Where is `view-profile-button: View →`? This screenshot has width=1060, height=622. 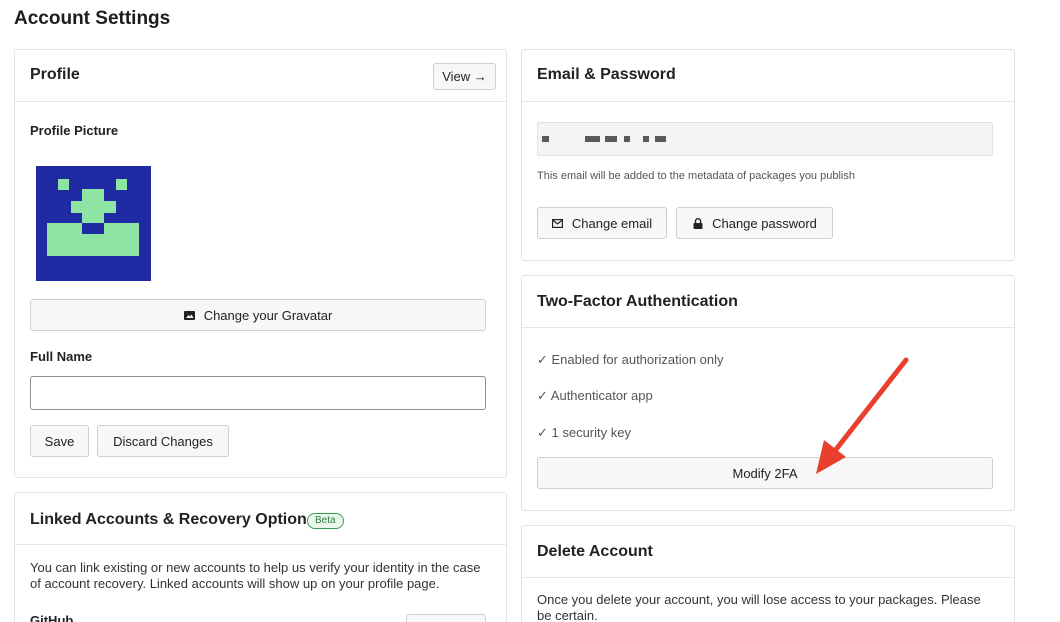 view-profile-button: View → is located at coordinates (464, 76).